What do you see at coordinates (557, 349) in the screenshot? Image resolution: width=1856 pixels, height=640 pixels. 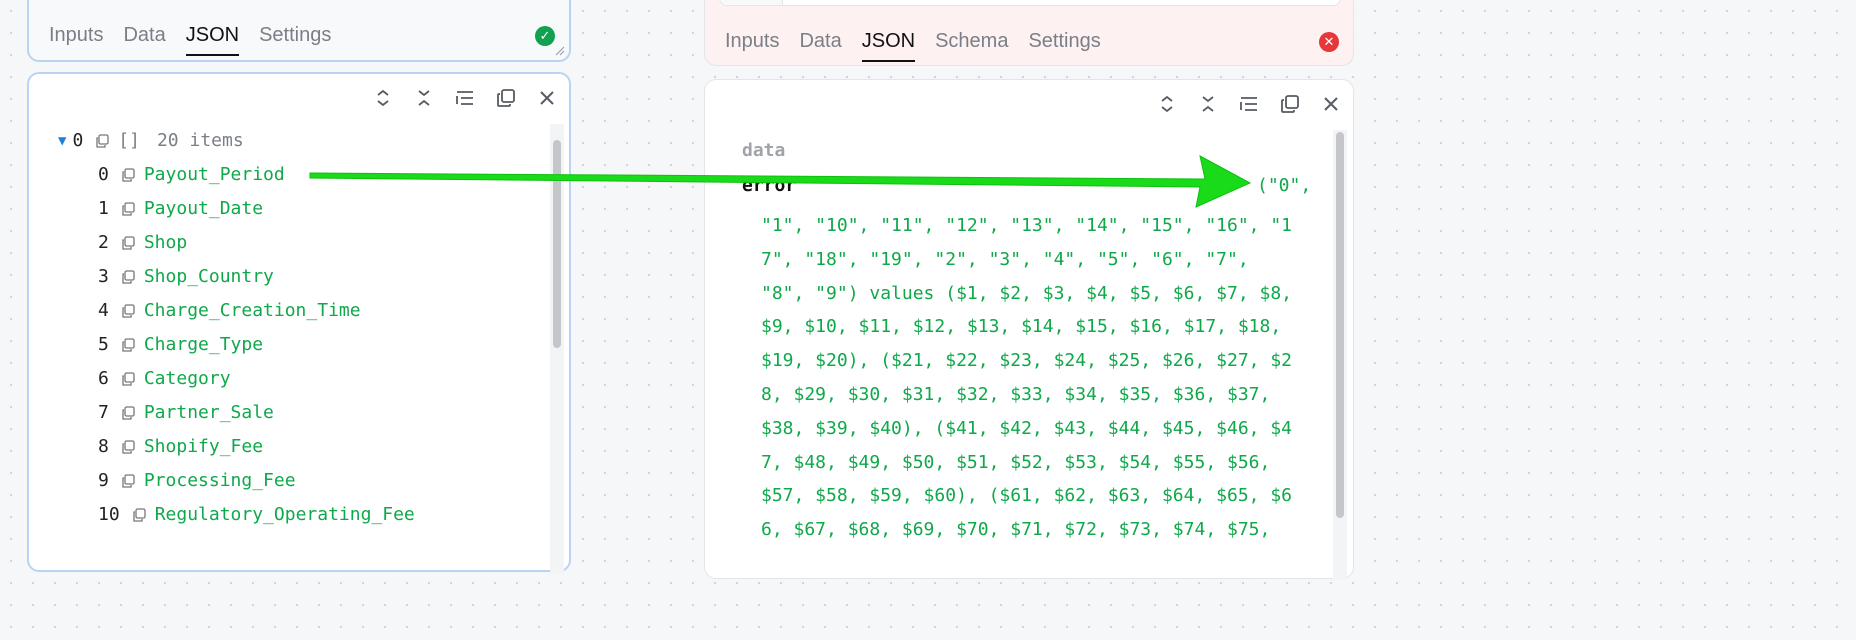 I see `left-scrollbar` at bounding box center [557, 349].